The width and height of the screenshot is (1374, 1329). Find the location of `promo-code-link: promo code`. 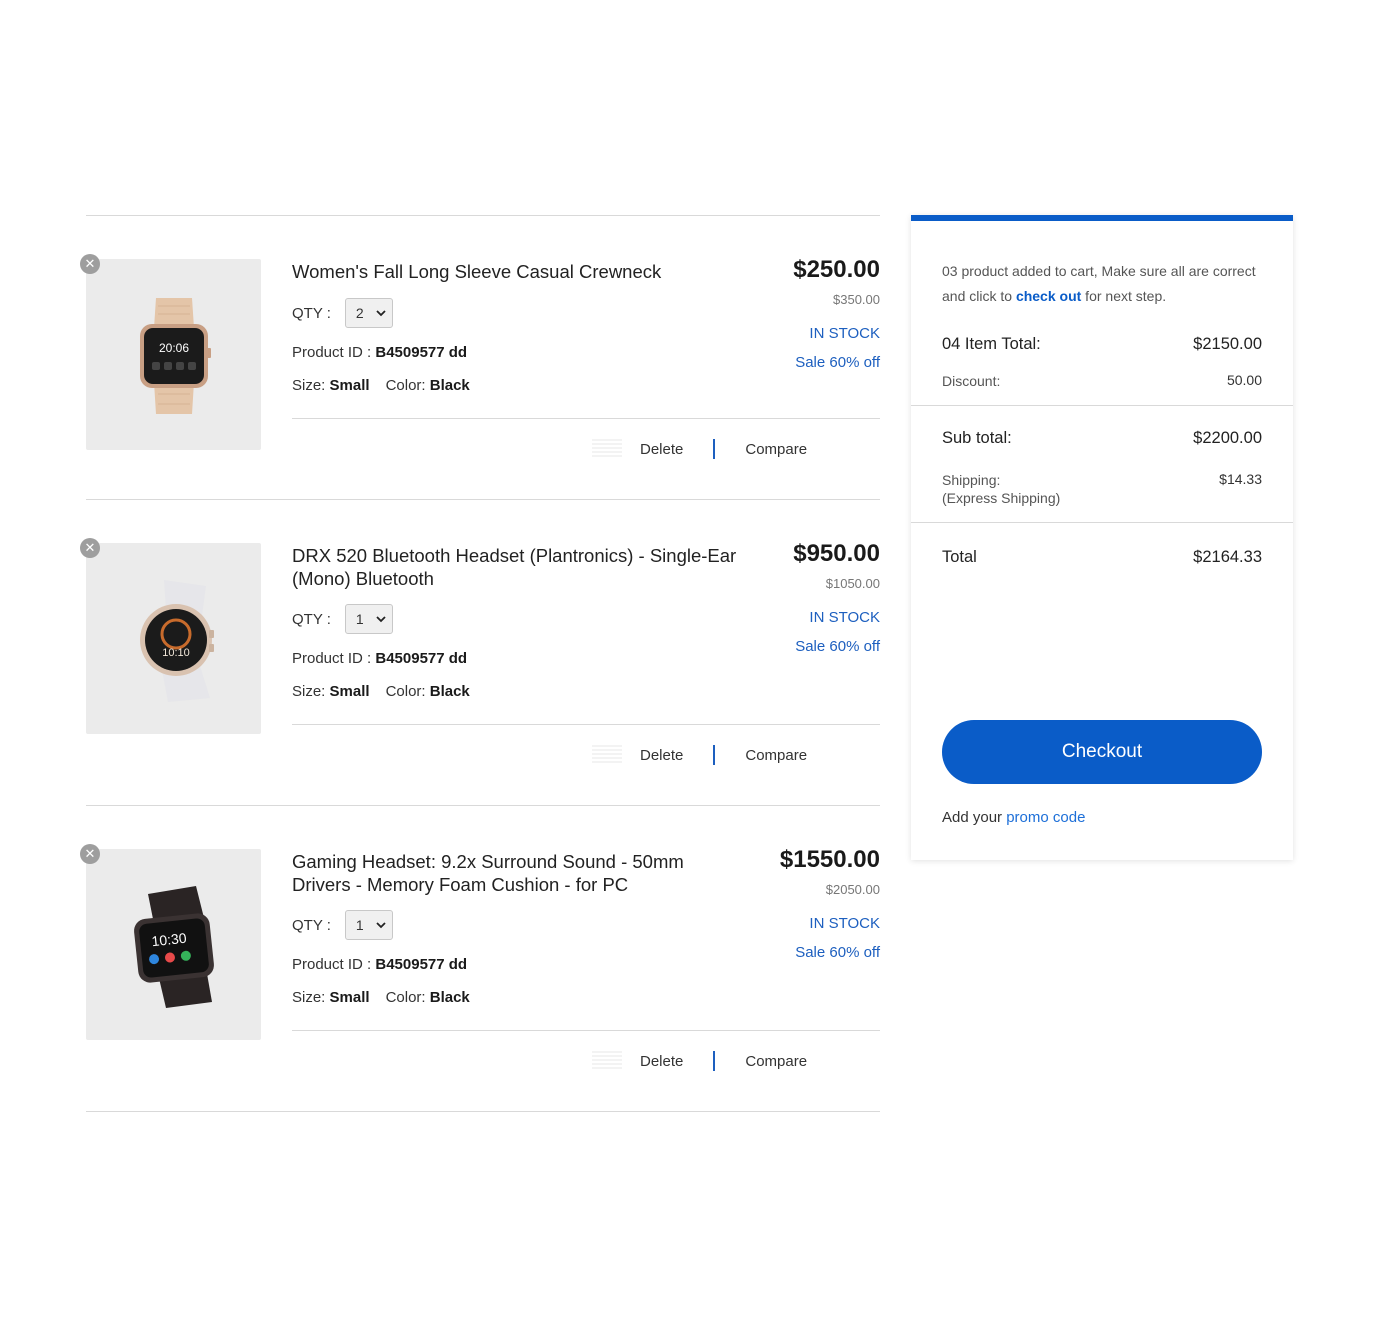

promo-code-link: promo code is located at coordinates (1045, 817).